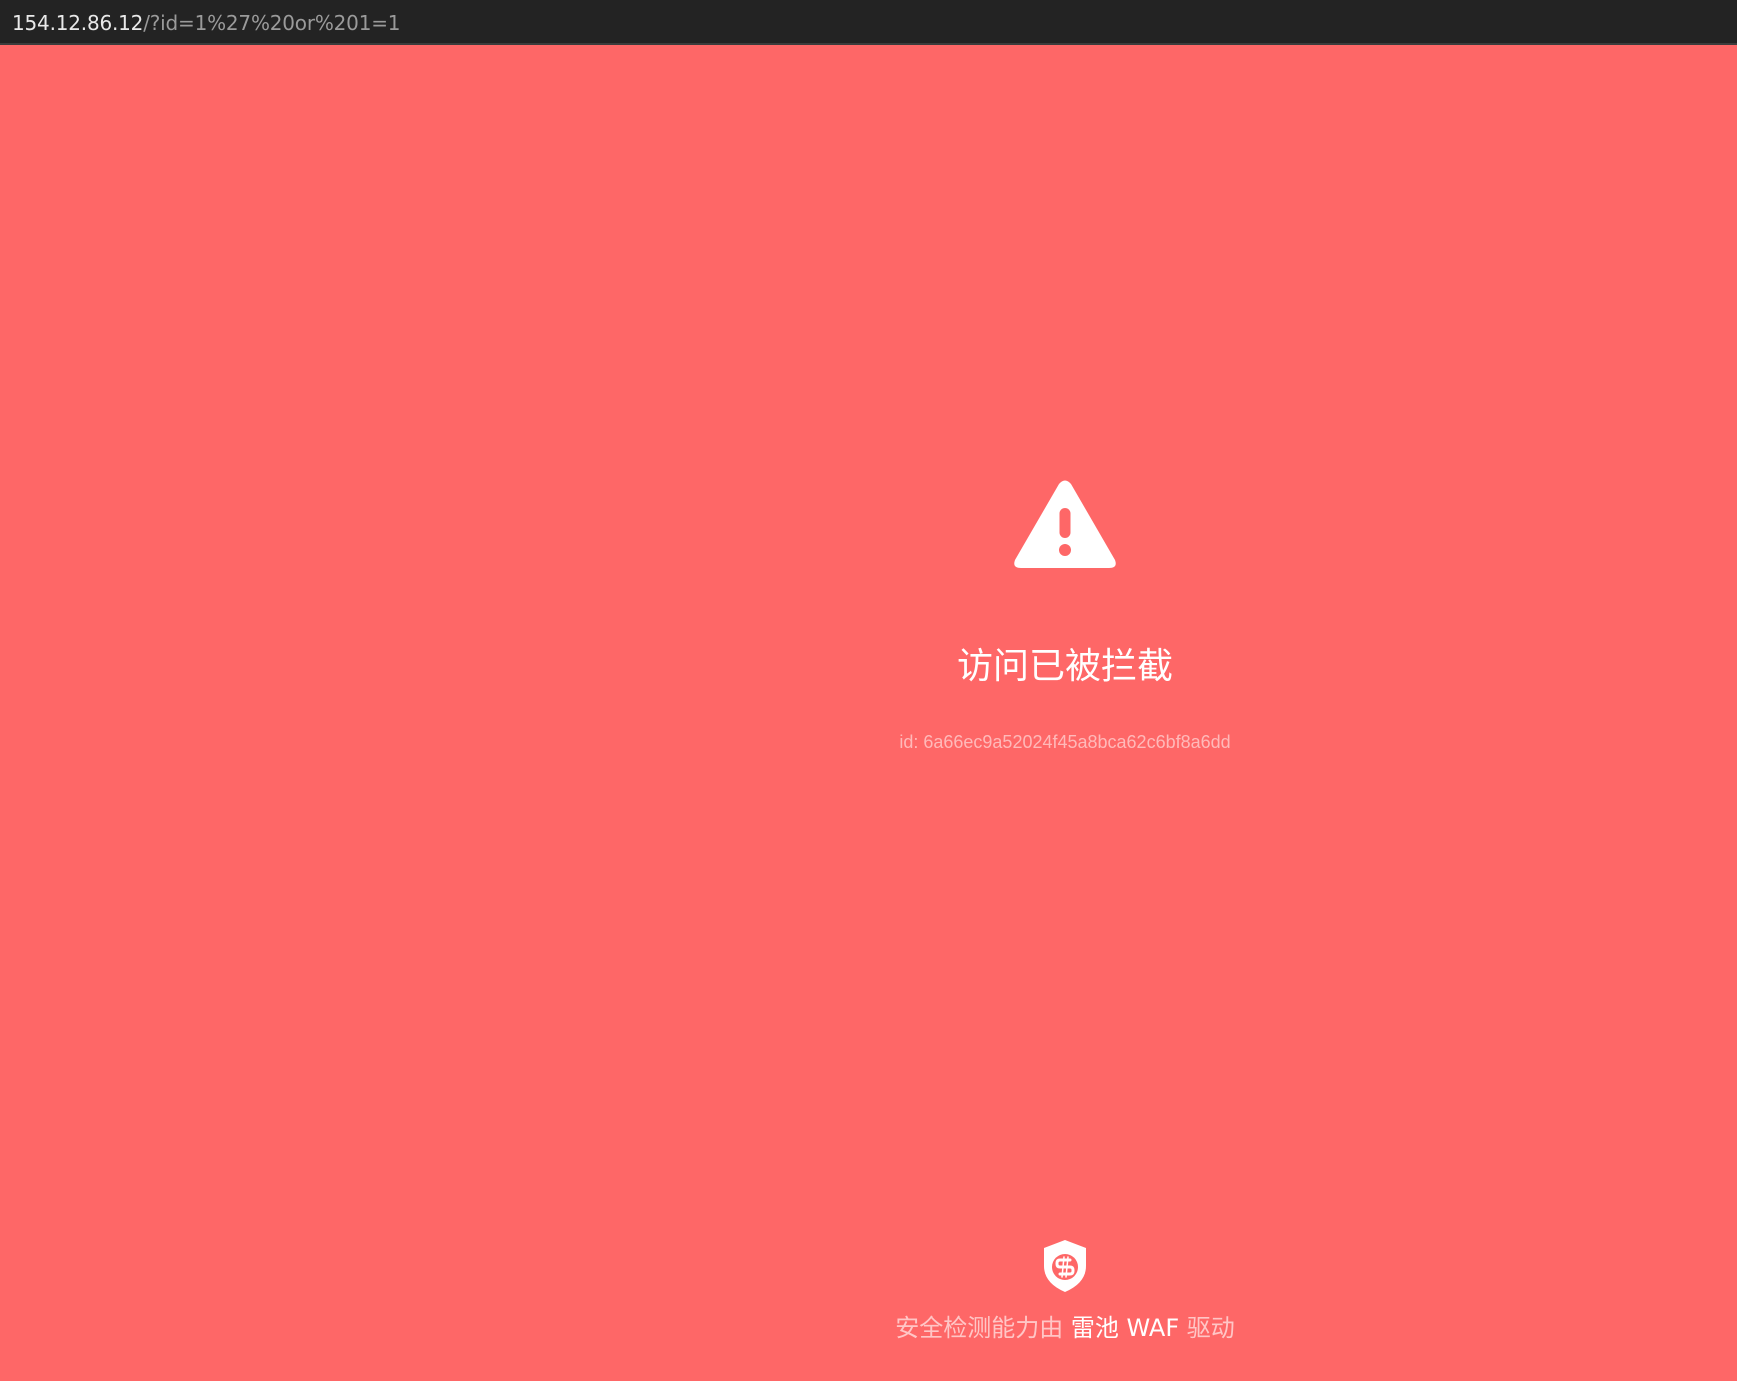 This screenshot has width=1737, height=1381. Describe the element at coordinates (1065, 524) in the screenshot. I see `warning-triangle-icon` at that location.